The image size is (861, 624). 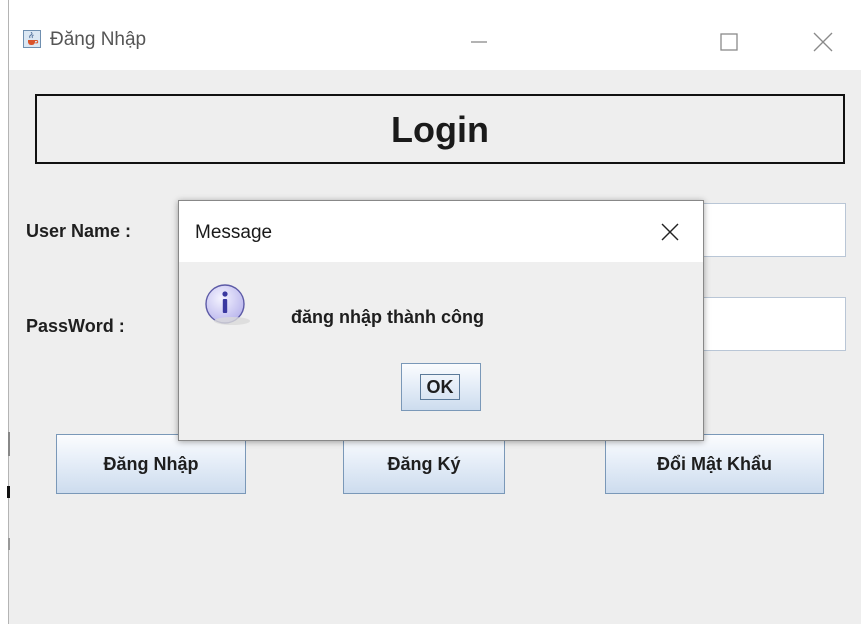 What do you see at coordinates (75, 326) in the screenshot?
I see `password-label: PassWord :` at bounding box center [75, 326].